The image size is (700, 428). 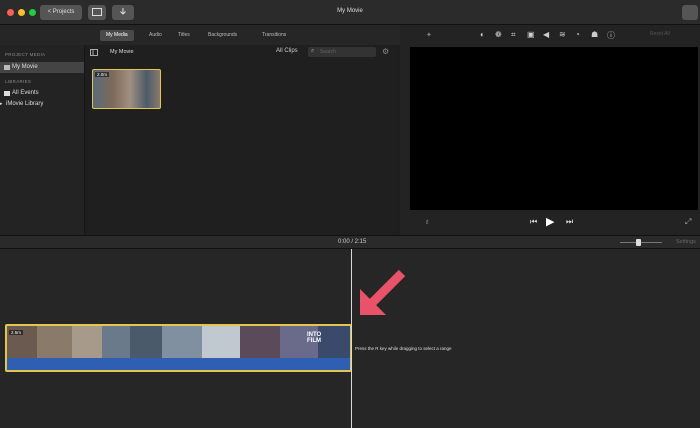 I want to click on play-icon: ▶, so click(x=550, y=221).